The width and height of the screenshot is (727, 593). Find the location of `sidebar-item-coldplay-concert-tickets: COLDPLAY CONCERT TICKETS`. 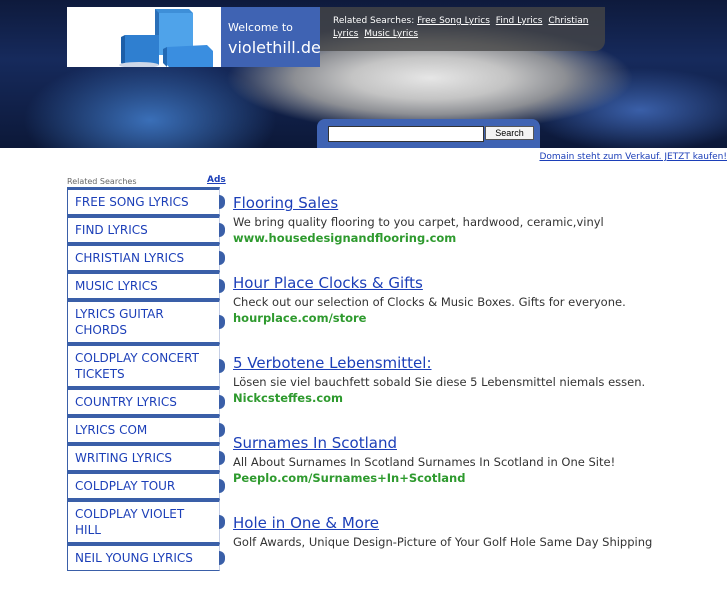

sidebar-item-coldplay-concert-tickets: COLDPLAY CONCERT TICKETS is located at coordinates (146, 365).